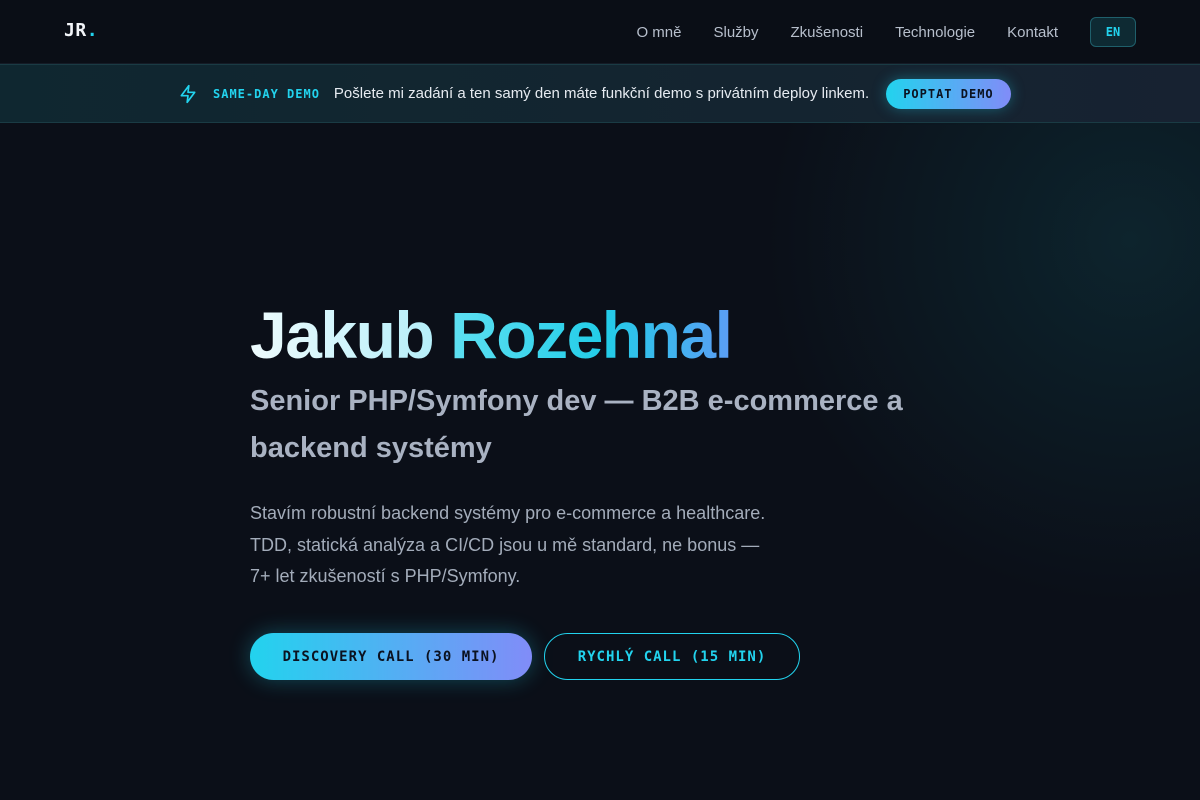  What do you see at coordinates (591, 335) in the screenshot?
I see `hero-title-last-name: Rozehnal` at bounding box center [591, 335].